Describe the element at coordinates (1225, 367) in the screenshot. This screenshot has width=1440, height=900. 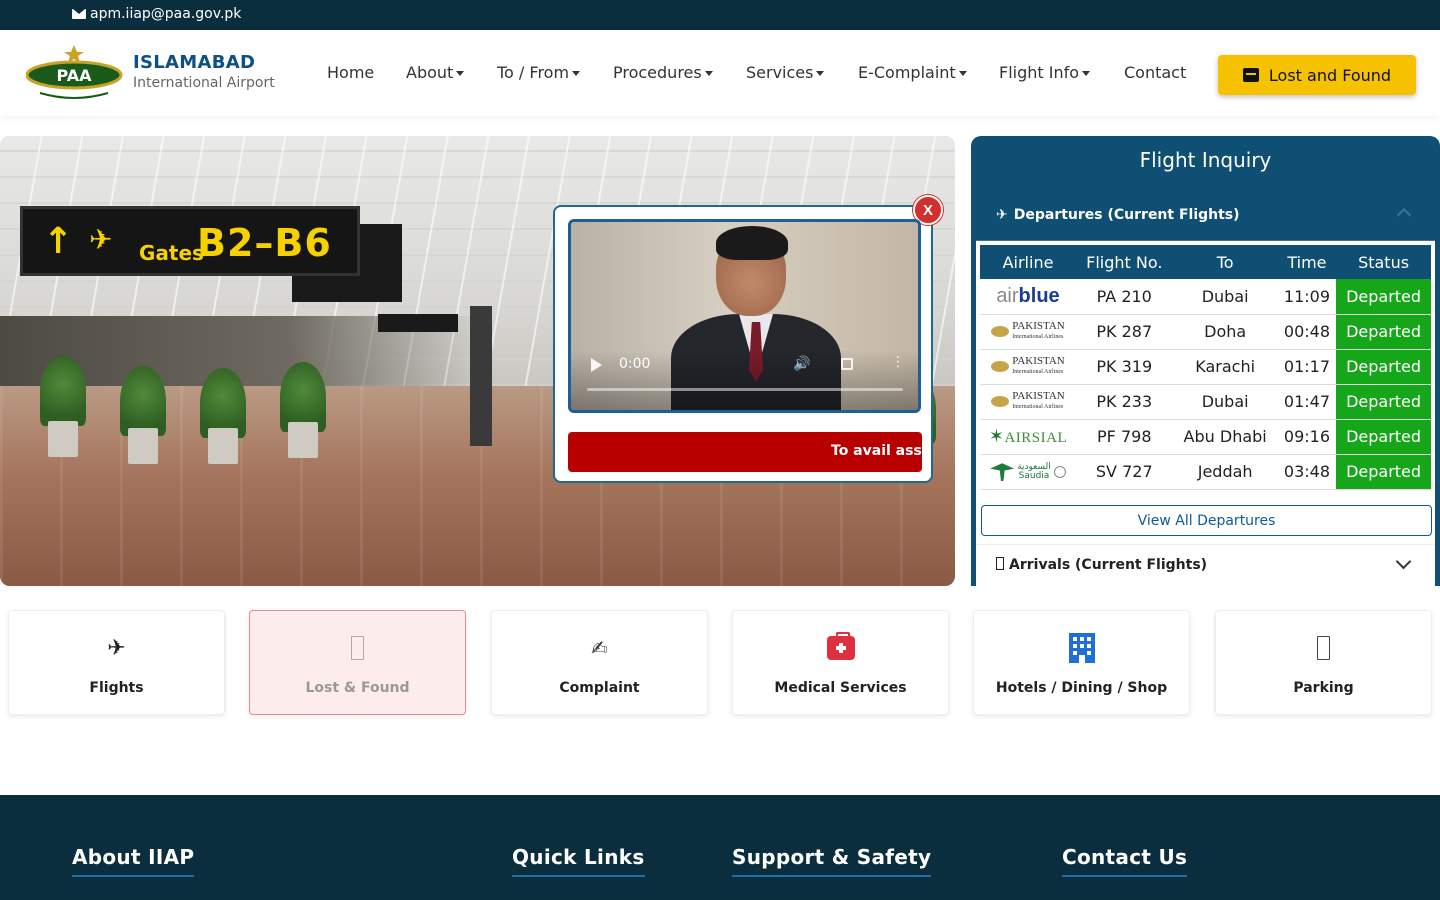
I see `destination: Karachi` at that location.